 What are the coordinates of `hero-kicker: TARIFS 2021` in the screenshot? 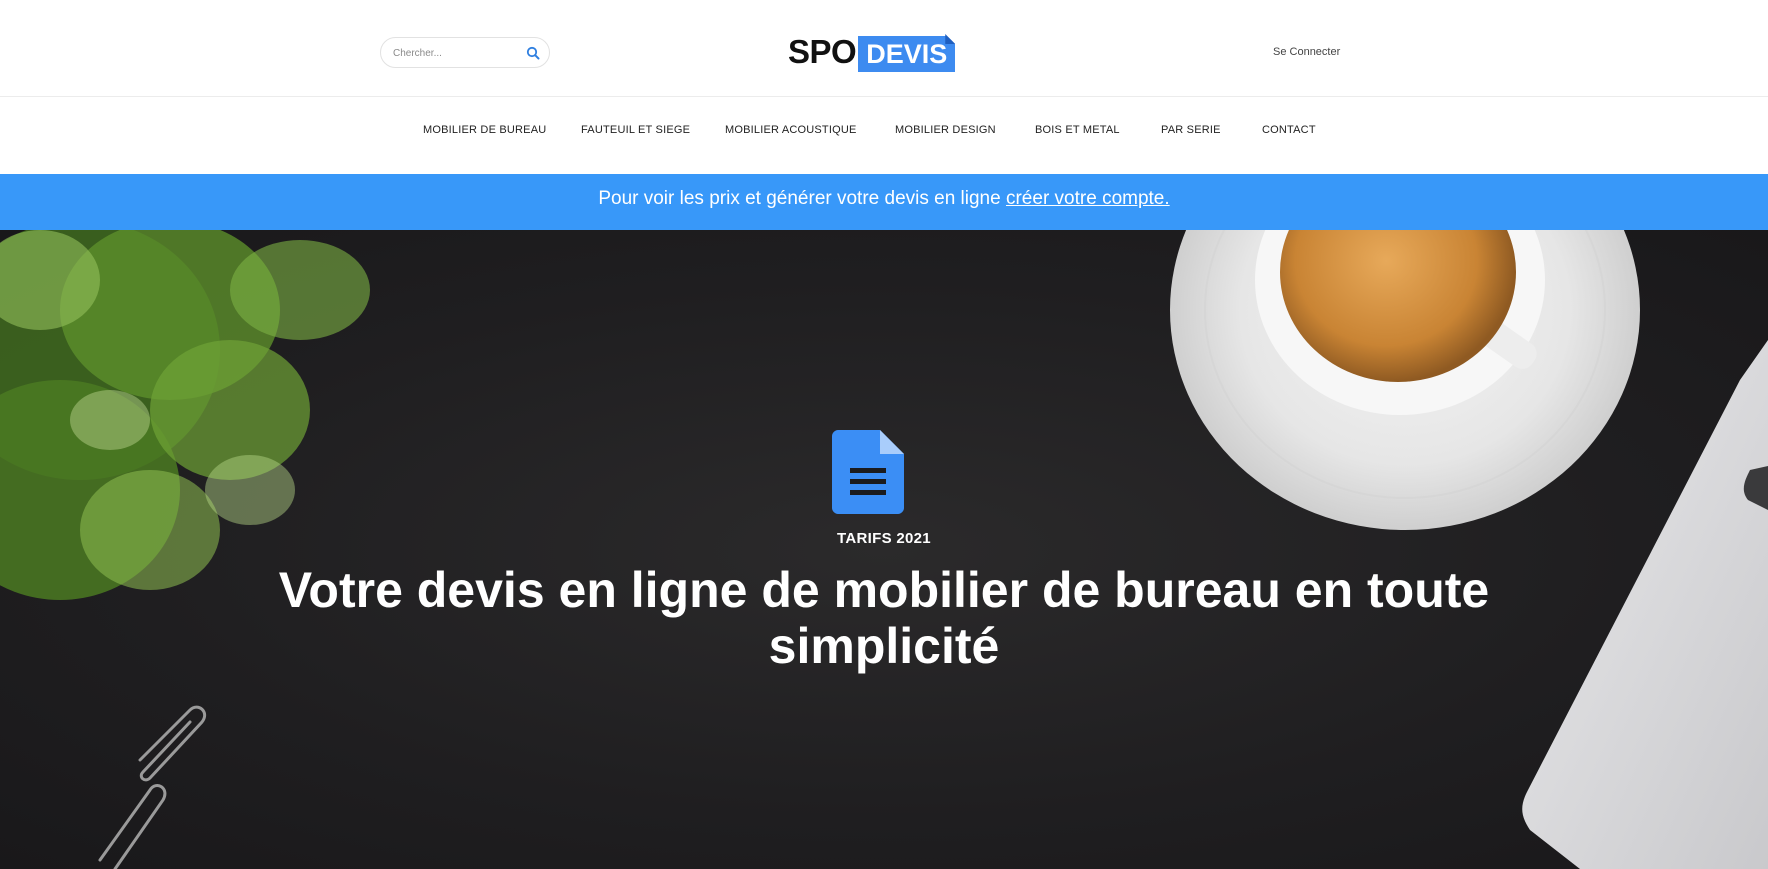 It's located at (884, 538).